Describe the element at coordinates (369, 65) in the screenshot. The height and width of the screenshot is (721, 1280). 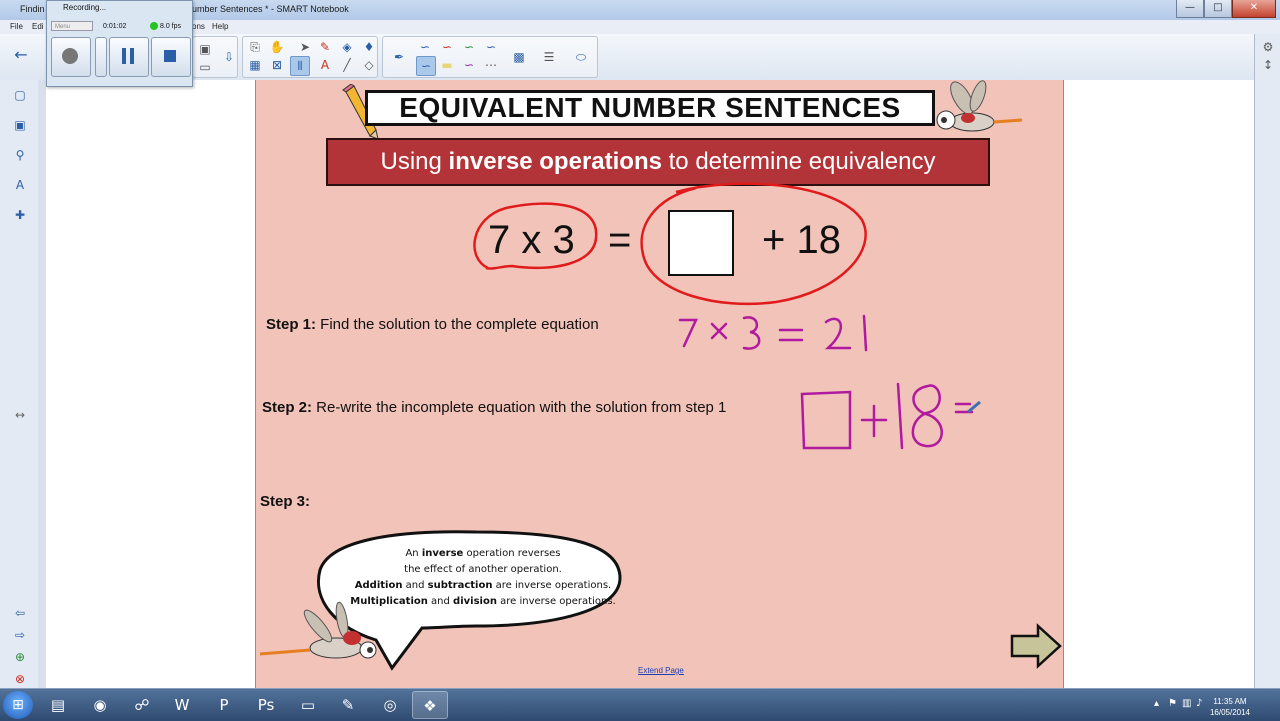
I see `eraser-block-icon: ◇` at that location.